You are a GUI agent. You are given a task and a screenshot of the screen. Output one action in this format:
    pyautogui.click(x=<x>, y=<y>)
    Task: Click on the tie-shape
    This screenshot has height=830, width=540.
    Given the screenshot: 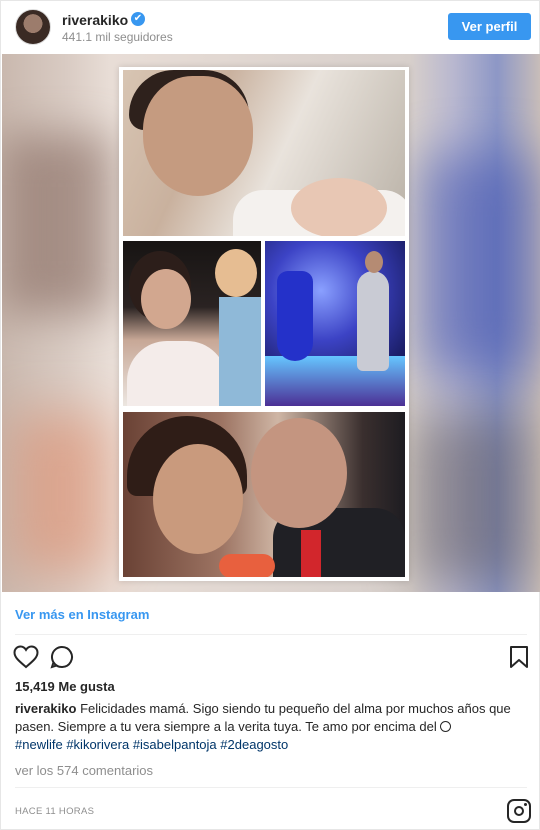 What is the action you would take?
    pyautogui.click(x=311, y=553)
    